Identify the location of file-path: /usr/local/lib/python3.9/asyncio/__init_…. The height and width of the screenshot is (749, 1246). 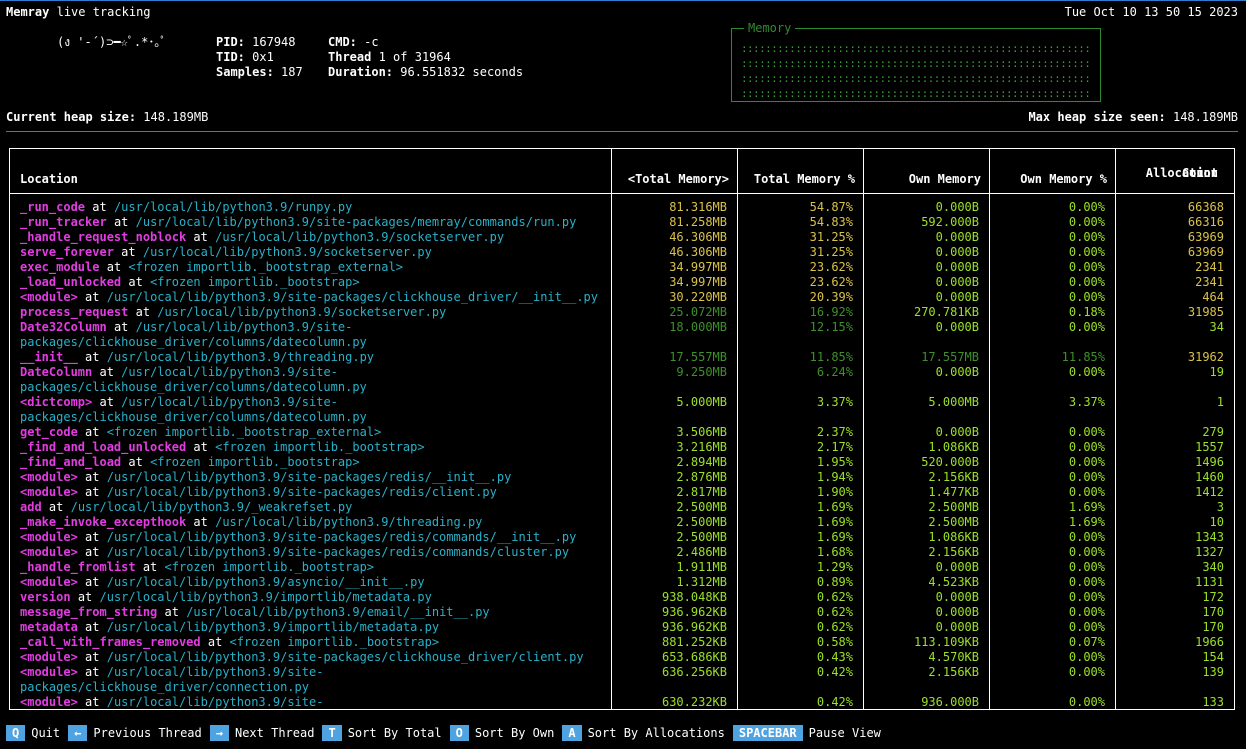
(265, 582).